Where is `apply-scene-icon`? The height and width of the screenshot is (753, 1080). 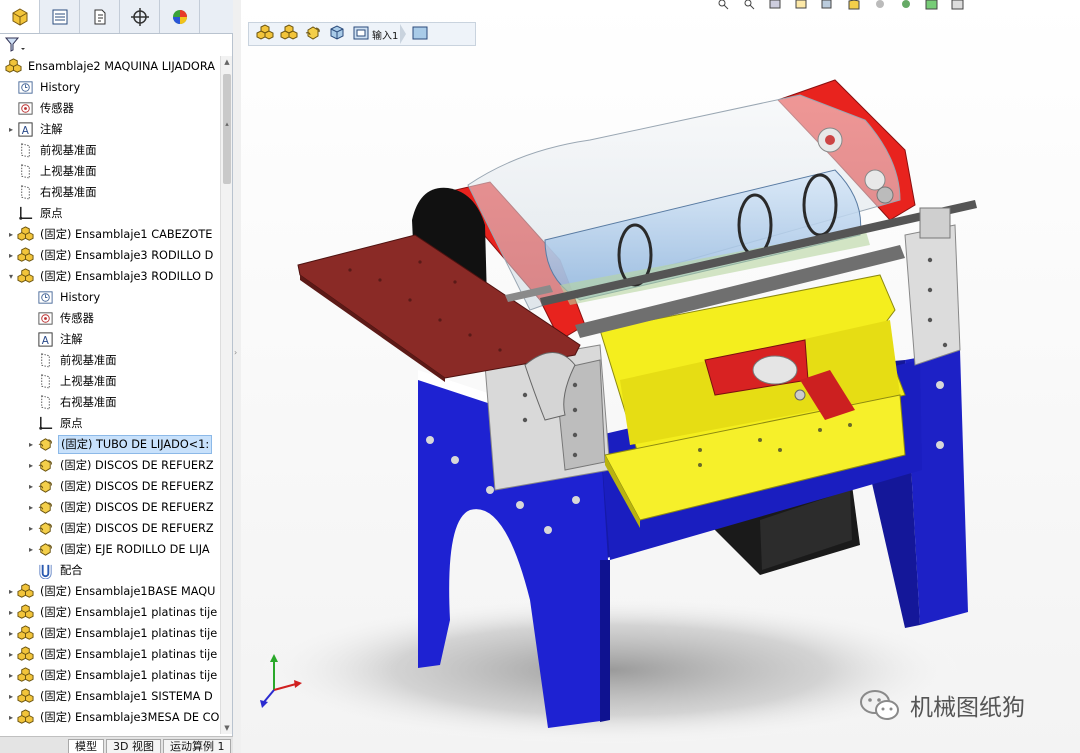 apply-scene-icon is located at coordinates (932, 5).